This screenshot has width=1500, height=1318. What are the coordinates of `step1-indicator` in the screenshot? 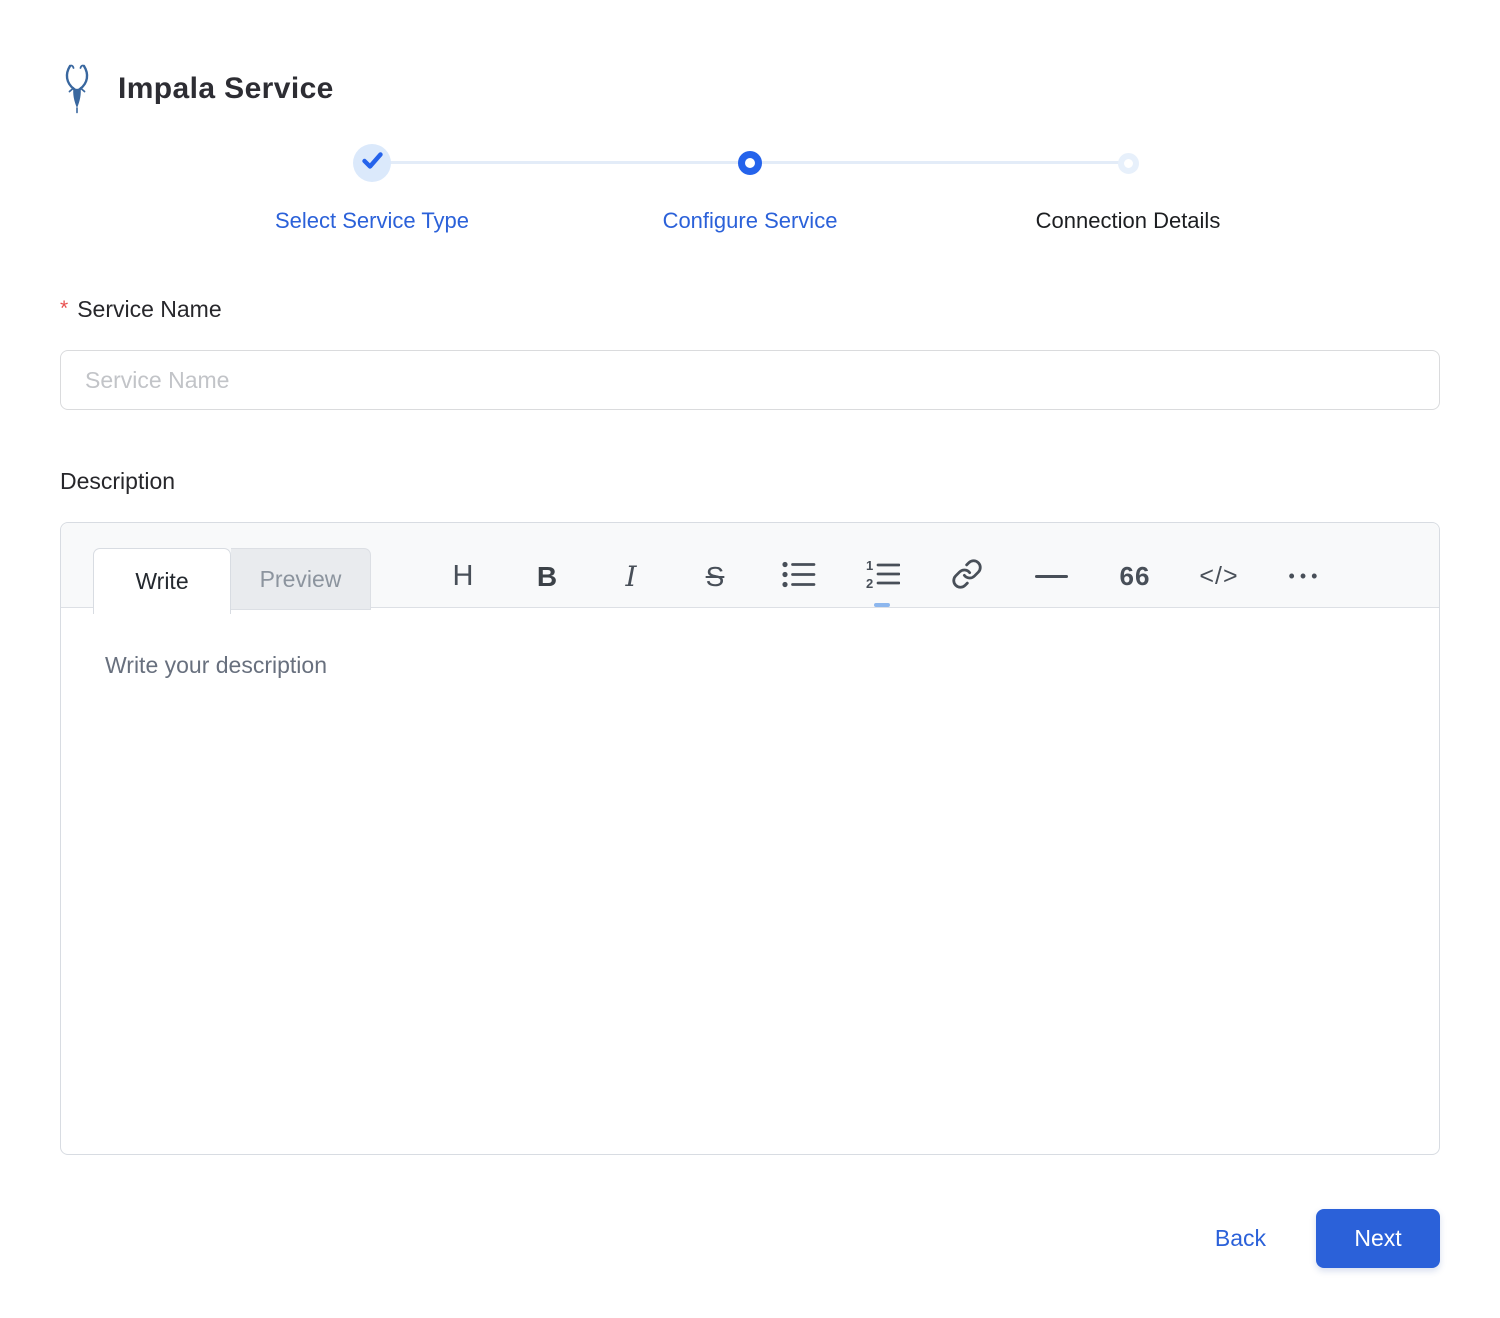 It's located at (372, 163).